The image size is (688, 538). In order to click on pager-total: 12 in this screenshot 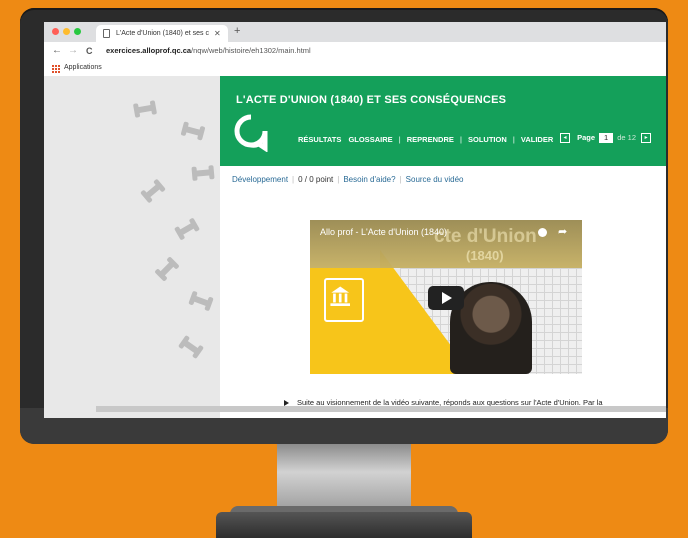, I will do `click(631, 137)`.